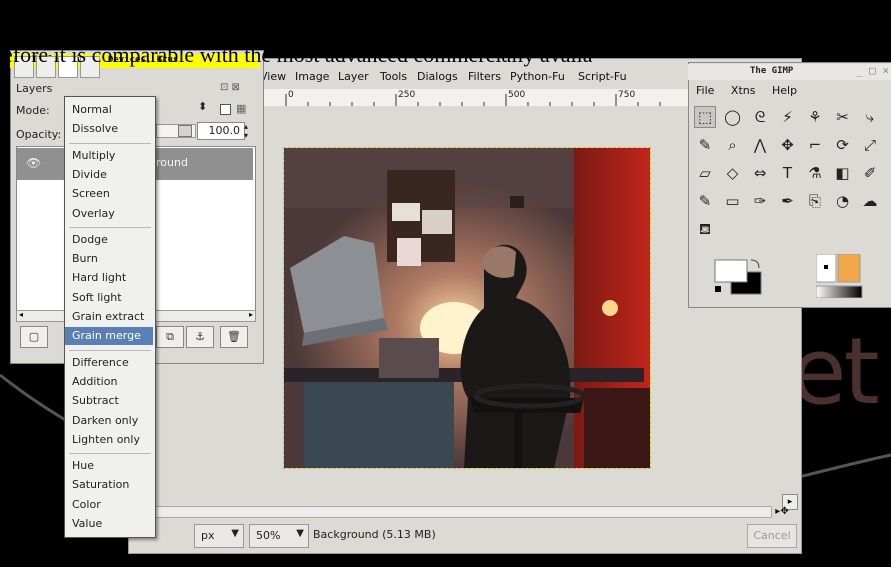 Image resolution: width=891 pixels, height=567 pixels. I want to click on menu-item-multiply: Multiply, so click(109, 156).